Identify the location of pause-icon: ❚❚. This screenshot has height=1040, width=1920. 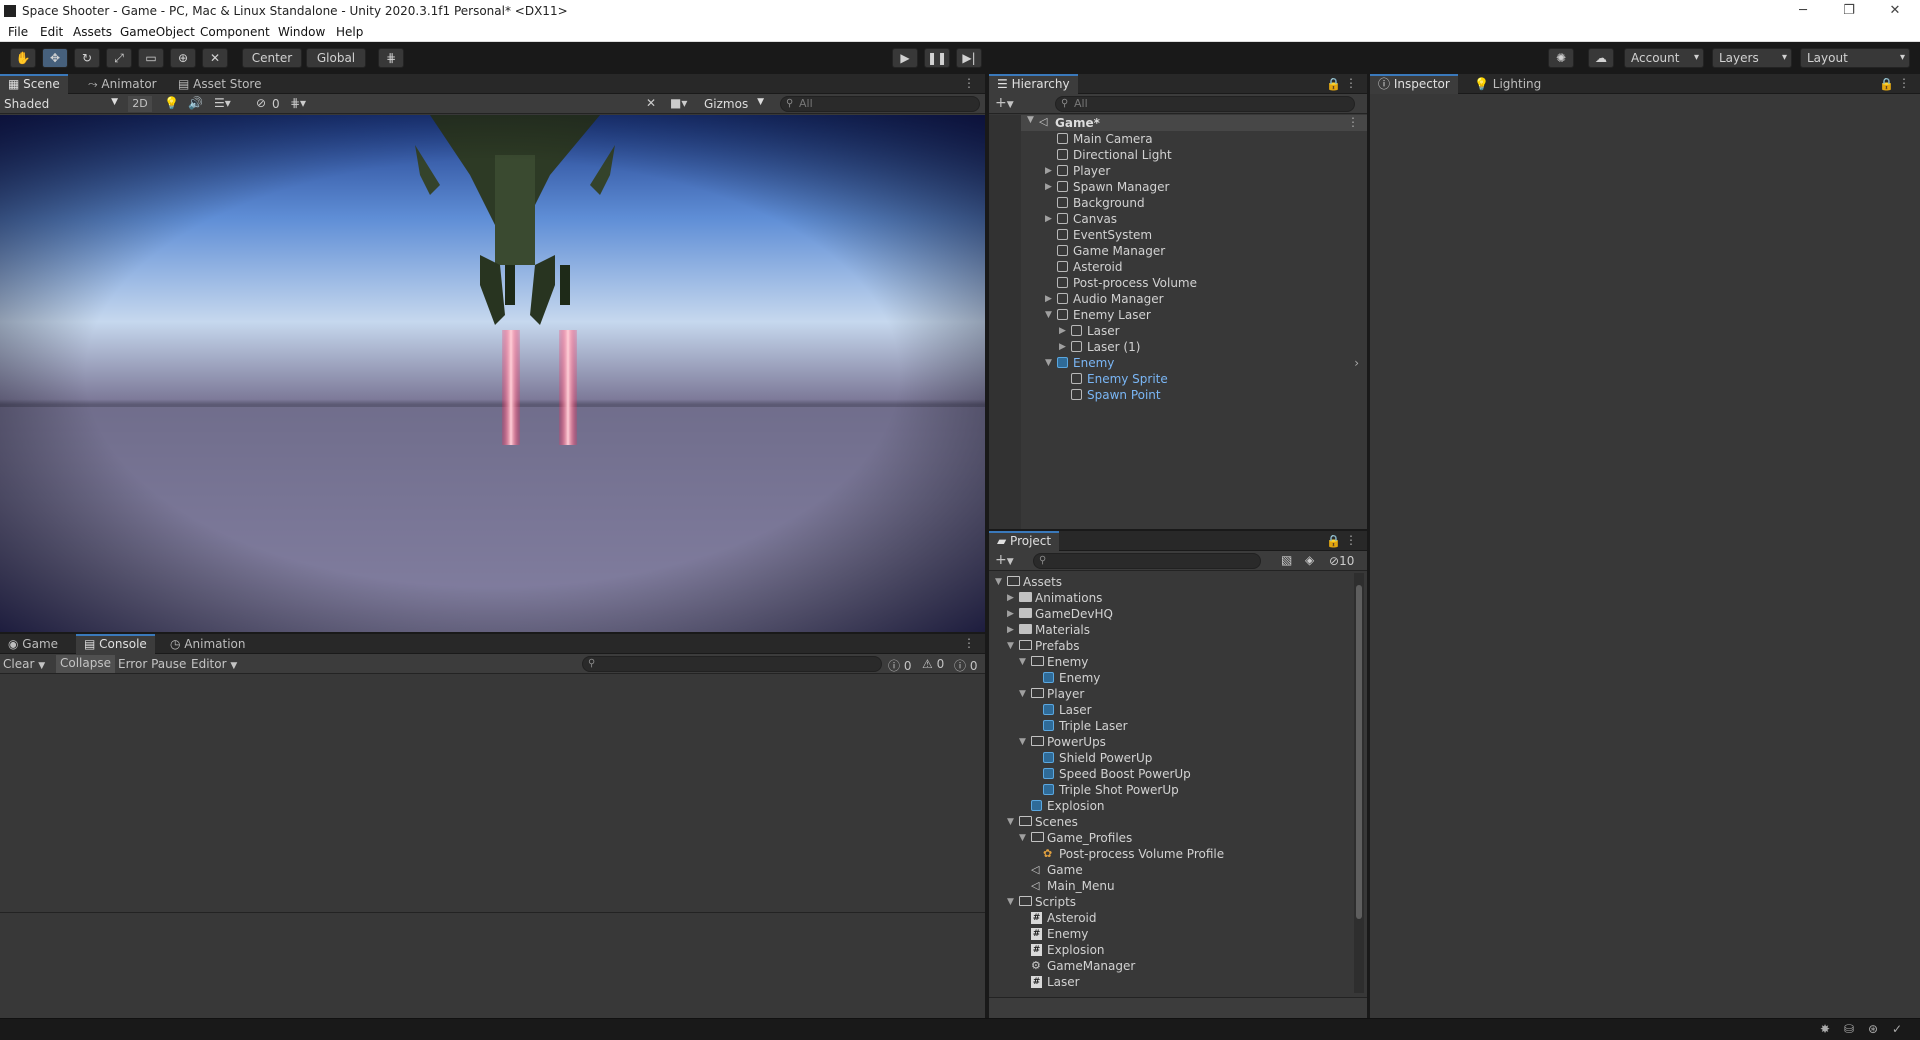
(937, 58).